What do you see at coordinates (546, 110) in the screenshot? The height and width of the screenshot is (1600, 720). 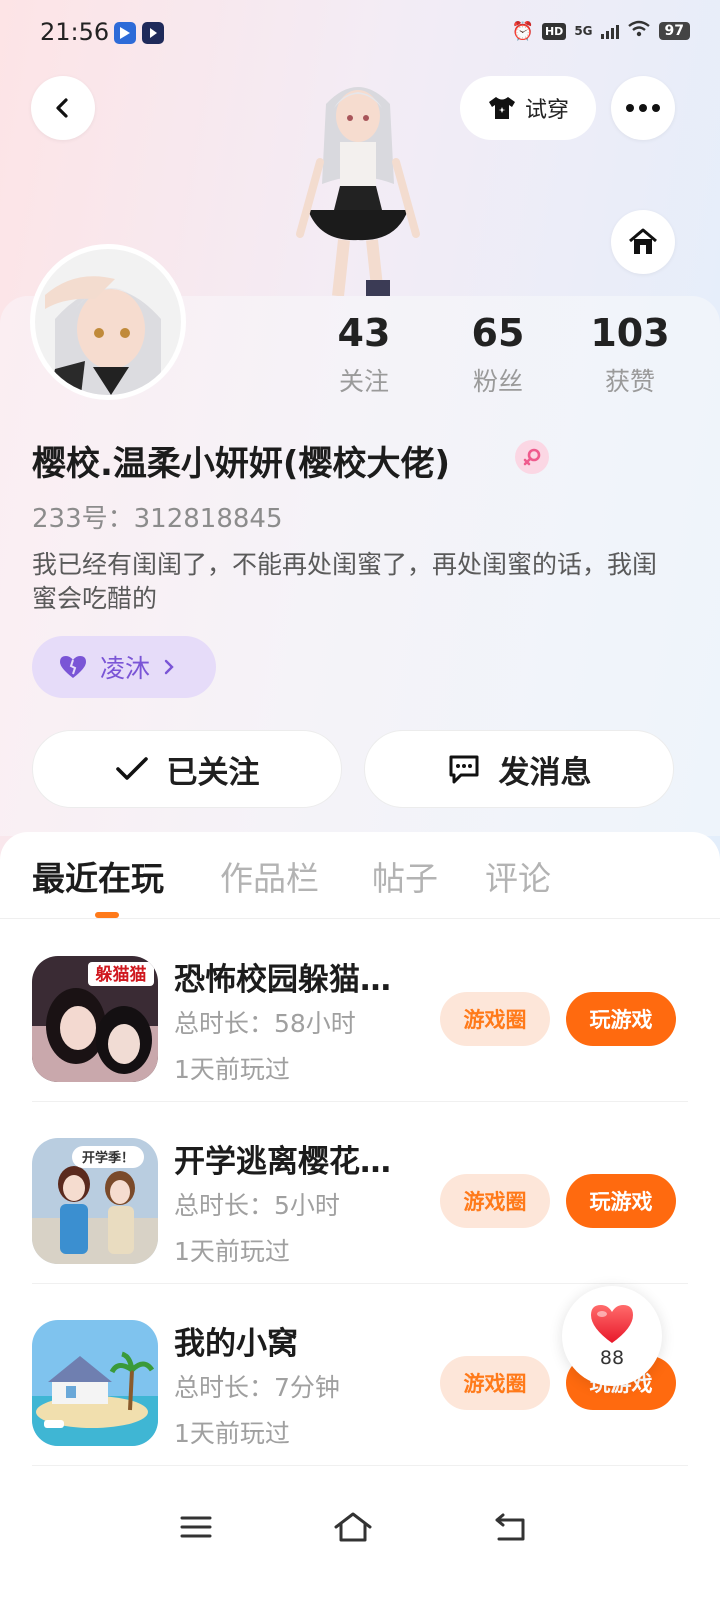 I see `try-on-label: 试穿` at bounding box center [546, 110].